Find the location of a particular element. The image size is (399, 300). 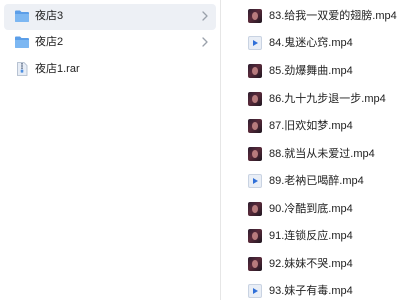

file-name: 86.九十九步退一步.mp4 is located at coordinates (327, 99).